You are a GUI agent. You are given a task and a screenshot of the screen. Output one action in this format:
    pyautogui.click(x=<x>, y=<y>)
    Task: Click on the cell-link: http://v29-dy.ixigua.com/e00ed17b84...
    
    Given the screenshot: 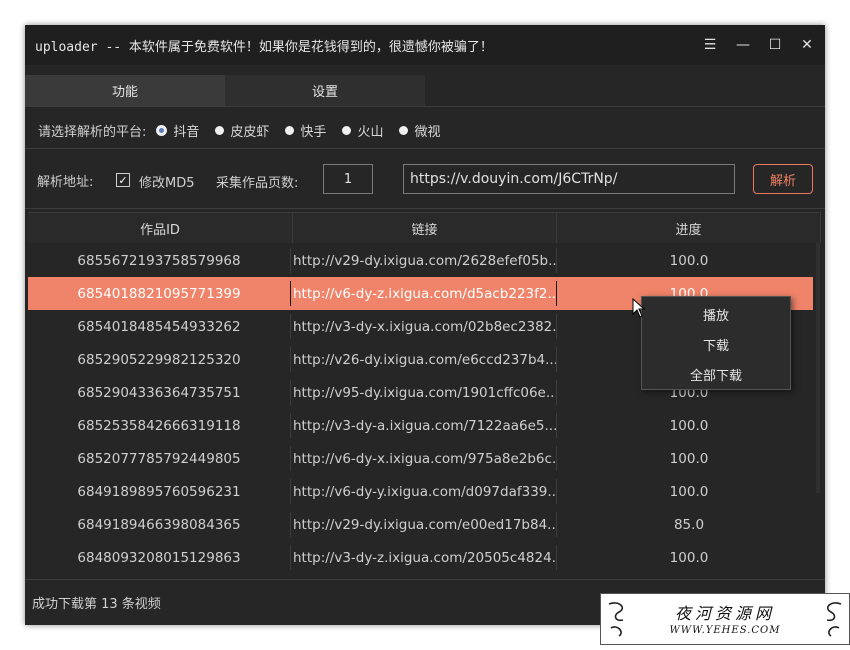 What is the action you would take?
    pyautogui.click(x=423, y=524)
    